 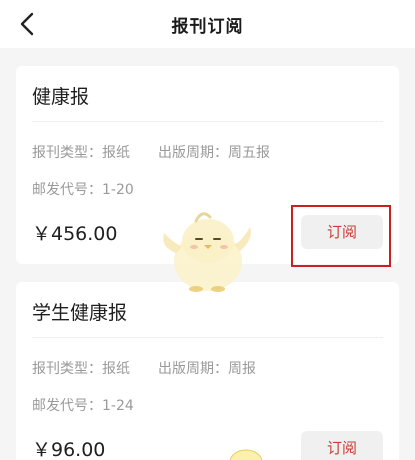 I want to click on publication-cycle: 出版周期：周五报, so click(x=214, y=153).